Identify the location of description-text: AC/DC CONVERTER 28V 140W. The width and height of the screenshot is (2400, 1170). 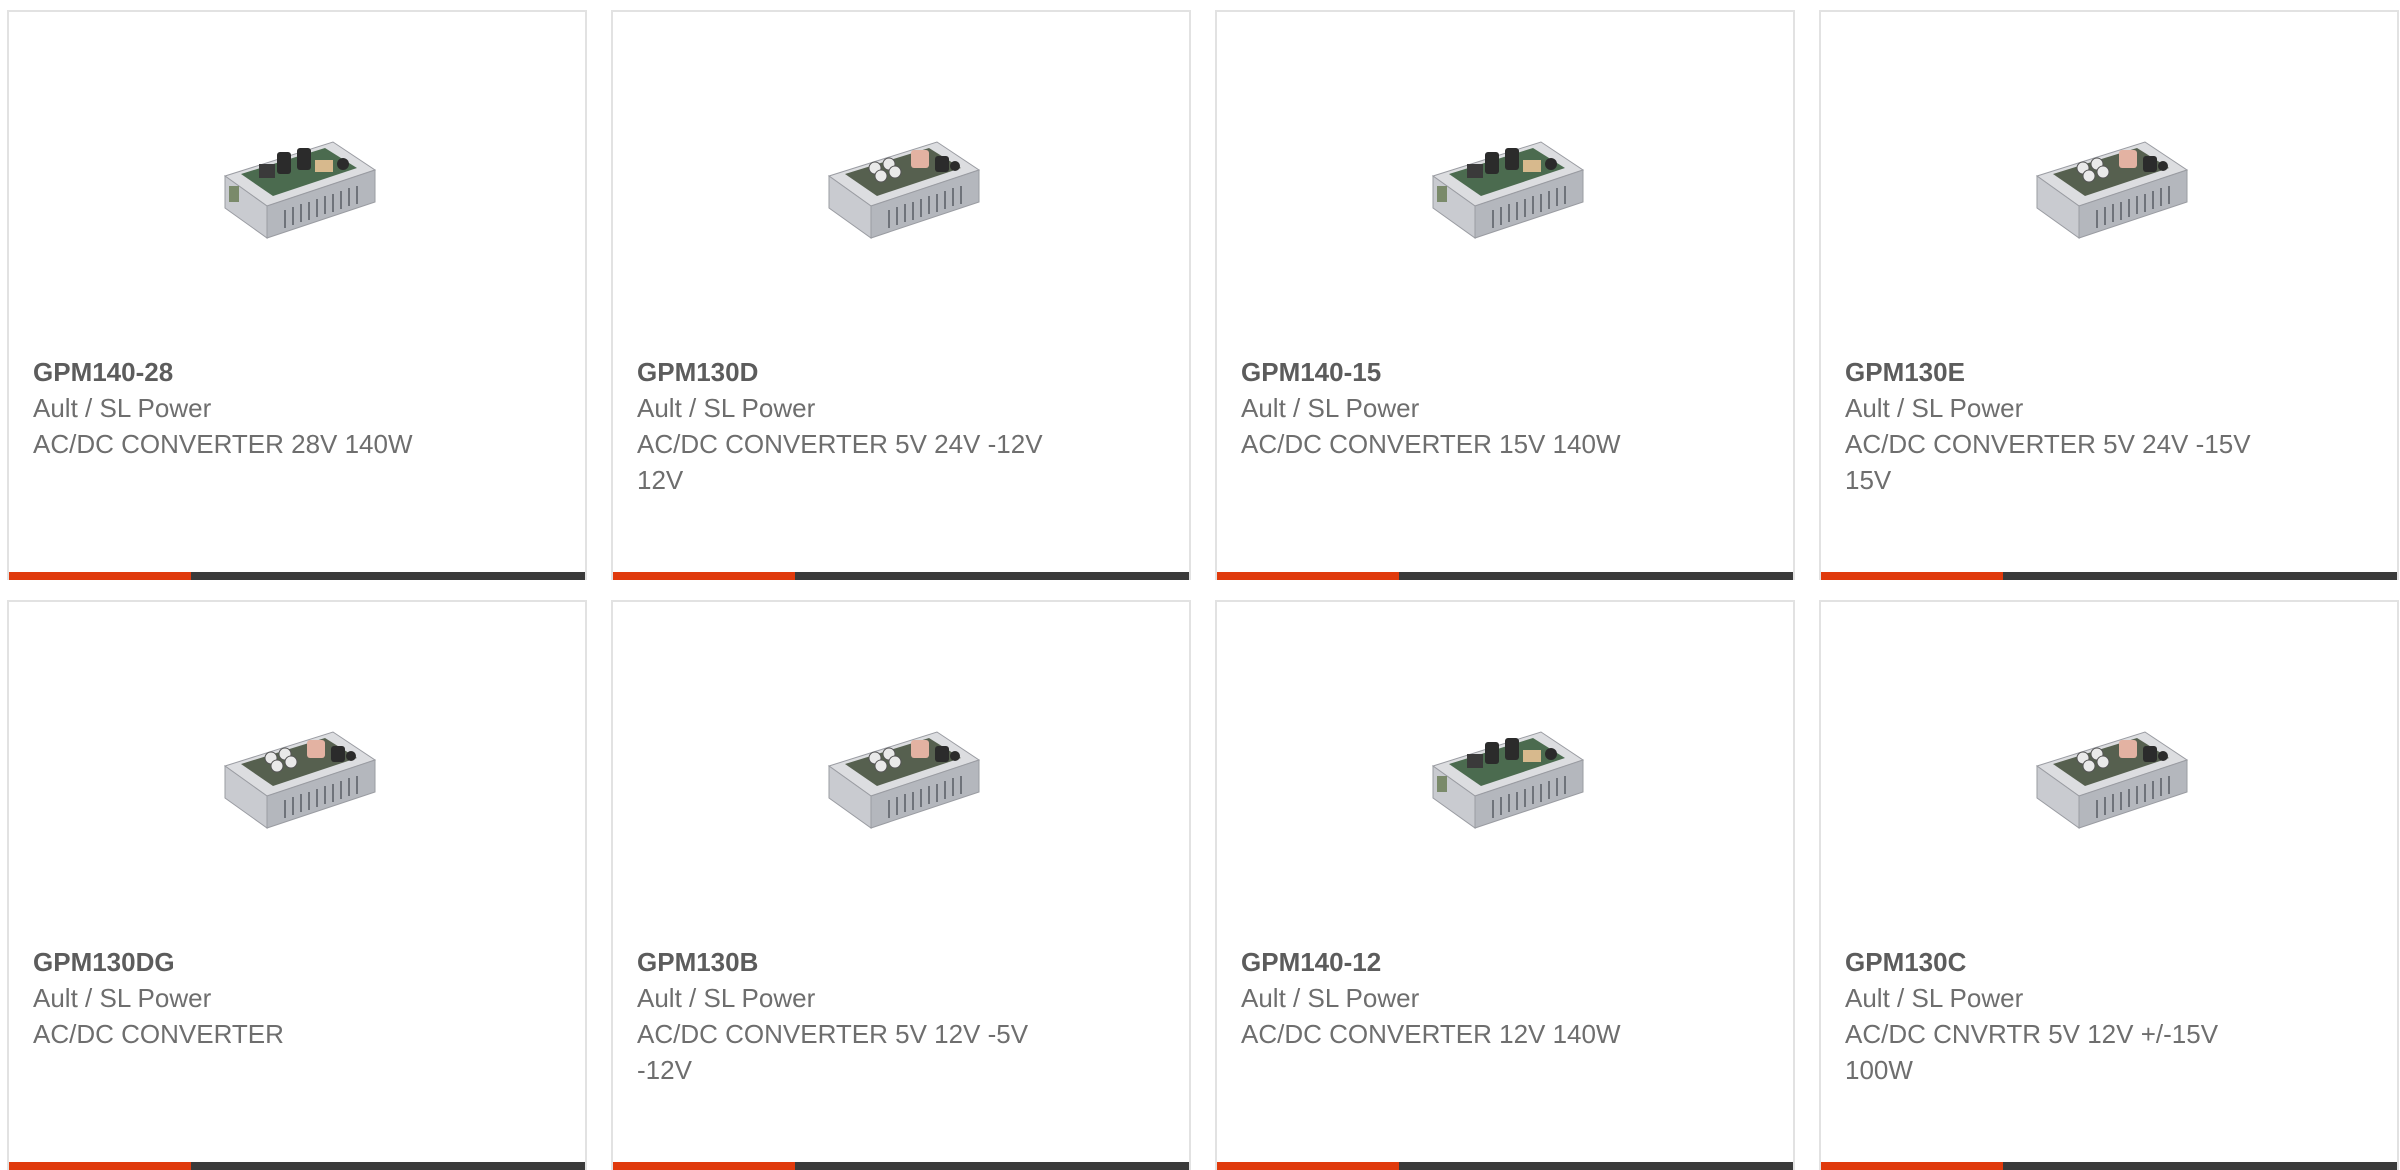
(223, 444).